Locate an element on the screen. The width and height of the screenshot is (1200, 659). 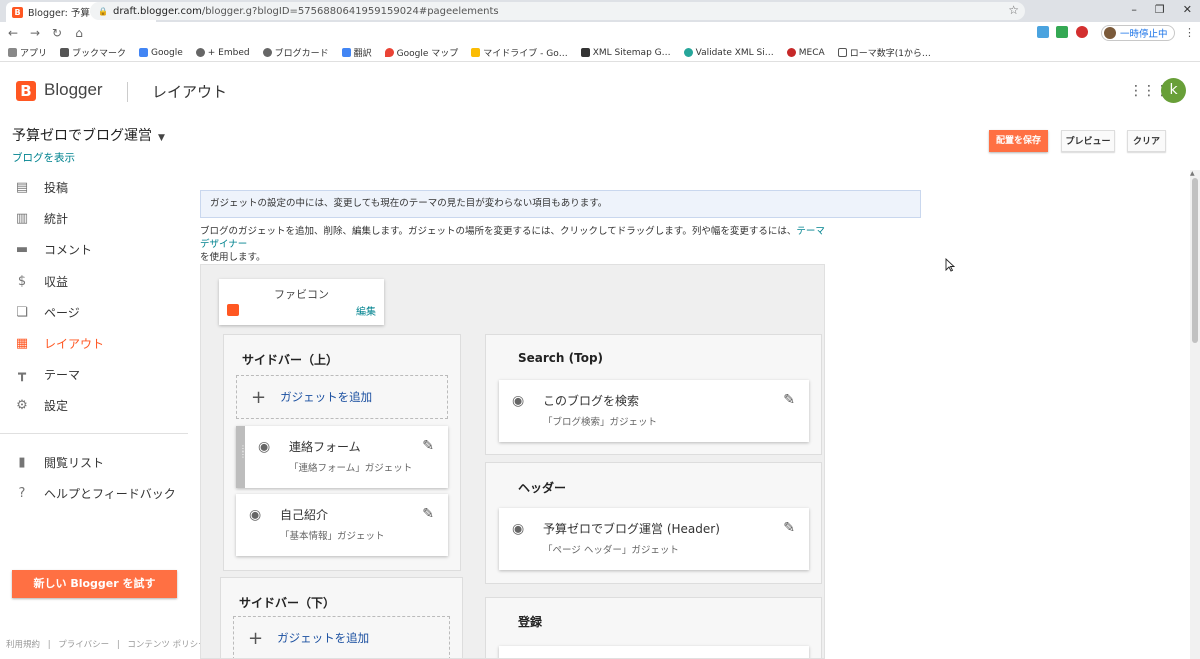
favicon-gadget: ファビコン 編集 is located at coordinates (301, 302).